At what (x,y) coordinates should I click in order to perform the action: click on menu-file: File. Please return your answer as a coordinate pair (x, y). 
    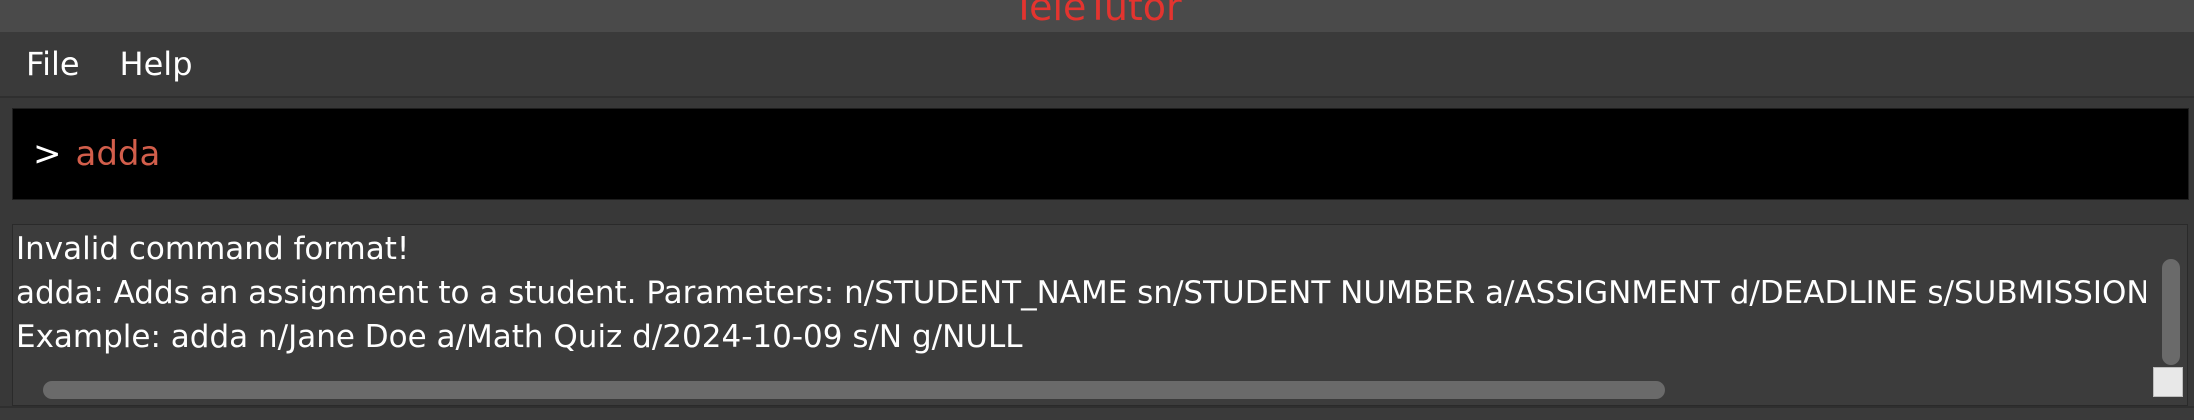
    Looking at the image, I should click on (53, 64).